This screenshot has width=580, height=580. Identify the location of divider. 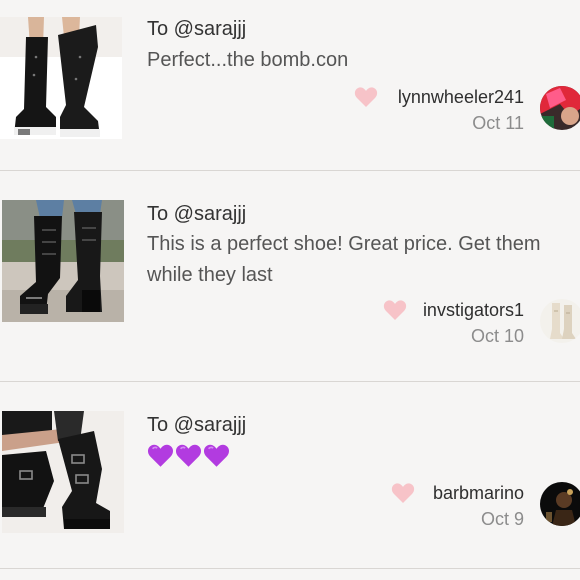
(290, 568).